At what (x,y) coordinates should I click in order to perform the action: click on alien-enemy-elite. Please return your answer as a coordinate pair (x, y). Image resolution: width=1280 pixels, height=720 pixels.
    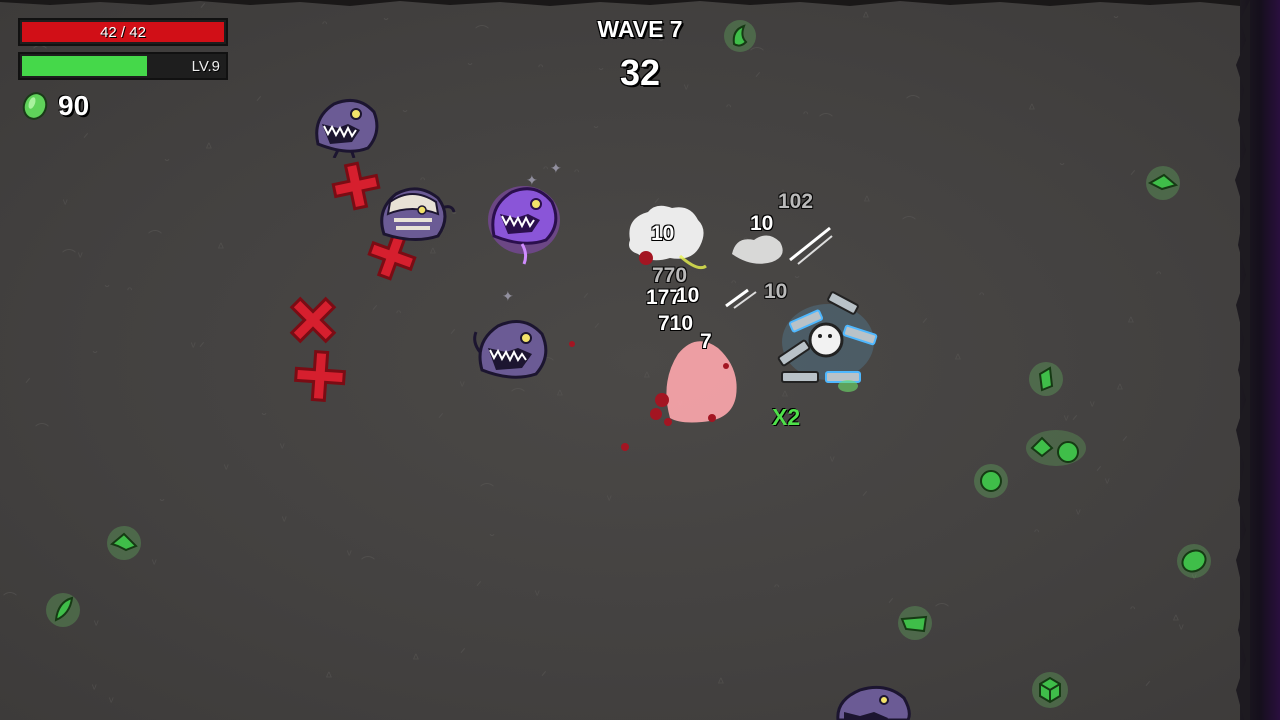
    Looking at the image, I should click on (524, 225).